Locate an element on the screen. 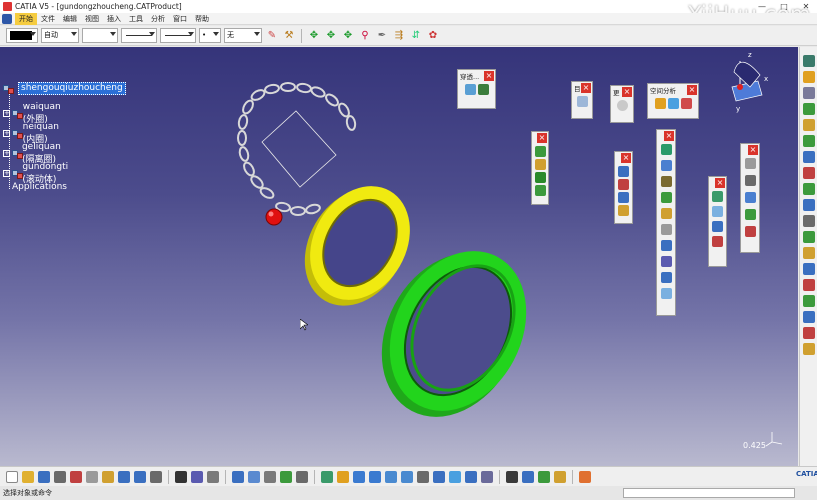 The image size is (817, 500). iso-view-icon is located at coordinates (439, 476).